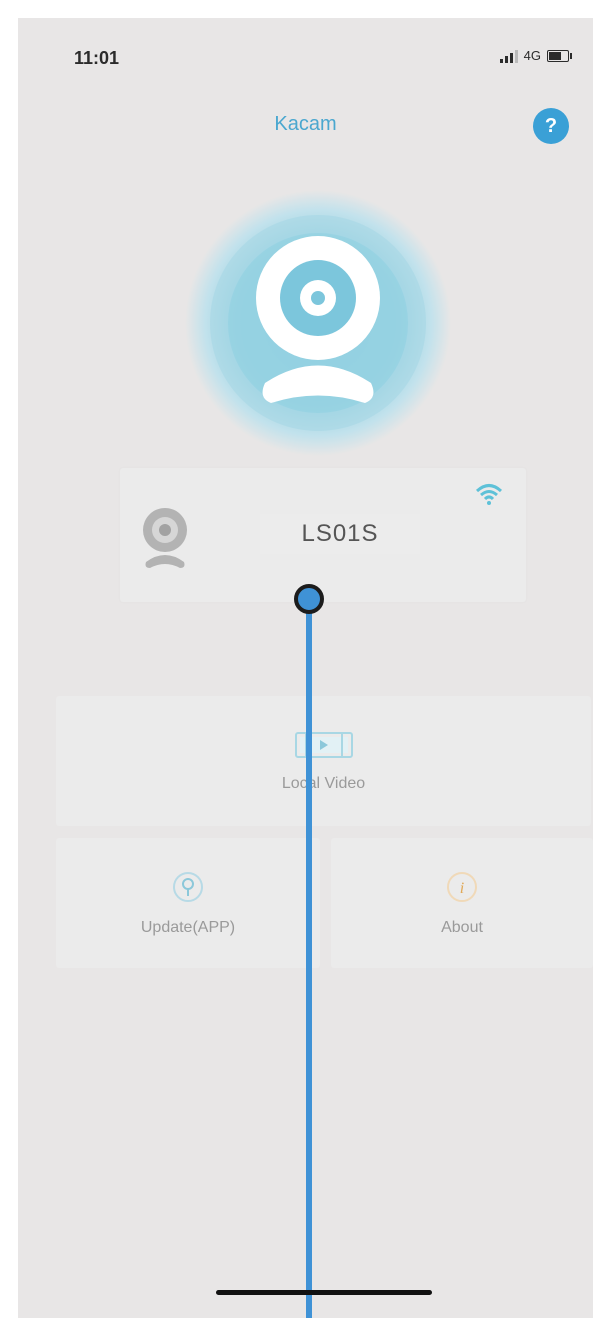 This screenshot has height=1318, width=610. What do you see at coordinates (165, 539) in the screenshot?
I see `device-webcam-icon` at bounding box center [165, 539].